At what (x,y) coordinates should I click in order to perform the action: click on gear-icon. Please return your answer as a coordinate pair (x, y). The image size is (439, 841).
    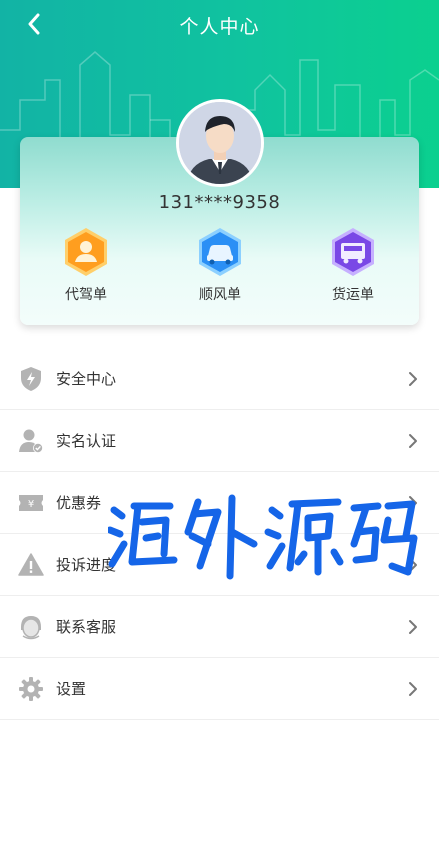
    Looking at the image, I should click on (31, 689).